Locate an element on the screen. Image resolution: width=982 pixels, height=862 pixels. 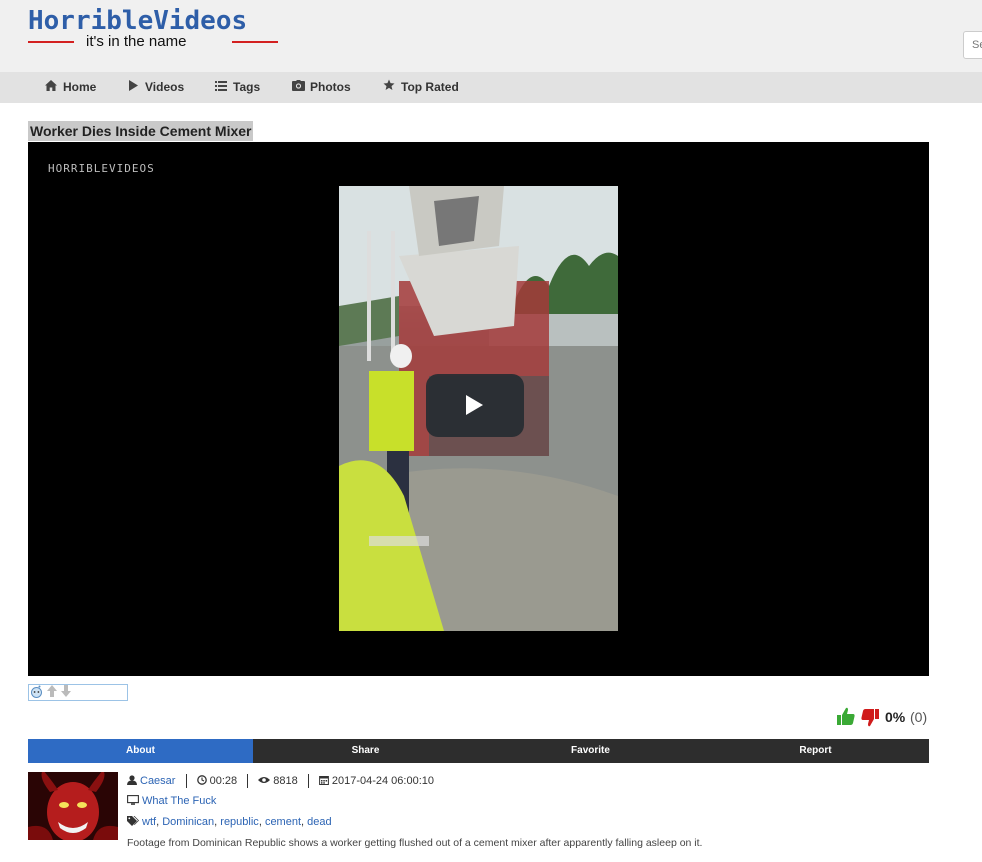
view-count: 8818 is located at coordinates (285, 780).